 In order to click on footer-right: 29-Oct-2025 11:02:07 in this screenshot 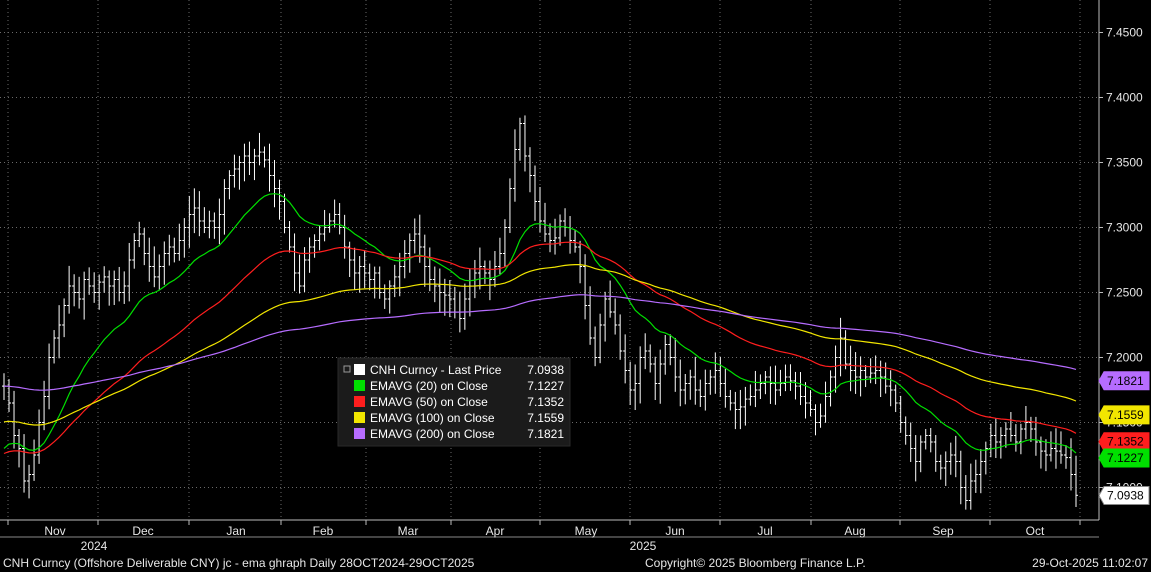, I will do `click(1090, 563)`.